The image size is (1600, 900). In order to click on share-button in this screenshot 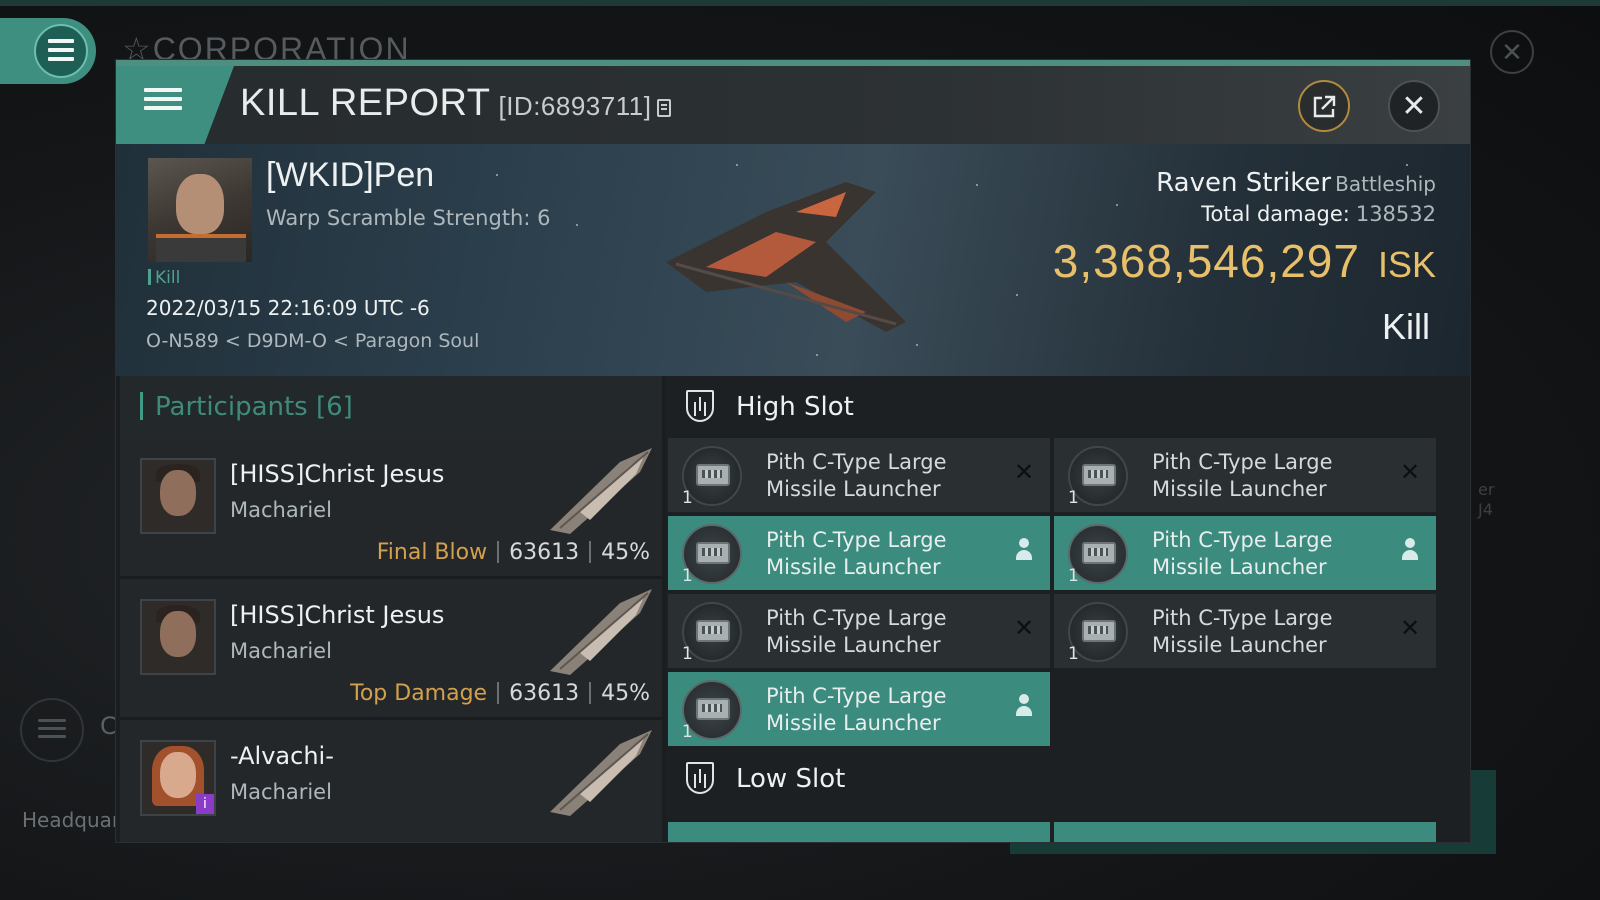, I will do `click(1324, 106)`.